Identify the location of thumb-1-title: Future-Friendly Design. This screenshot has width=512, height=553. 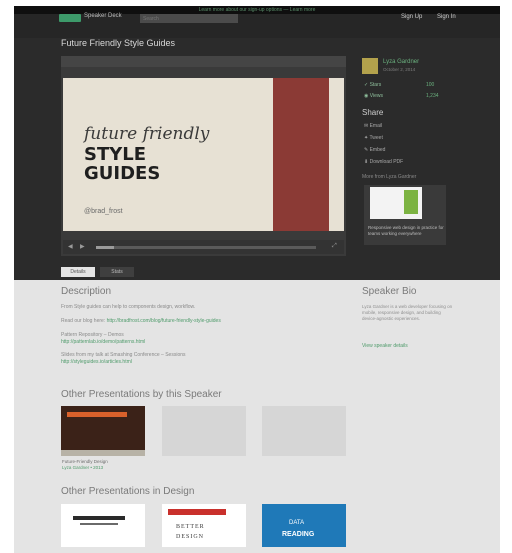
(85, 461).